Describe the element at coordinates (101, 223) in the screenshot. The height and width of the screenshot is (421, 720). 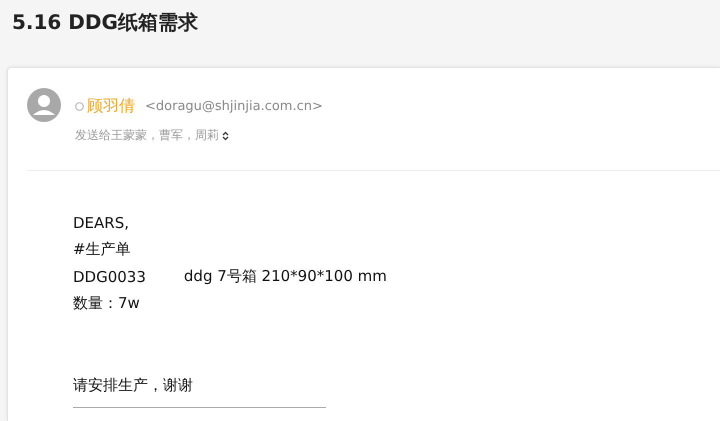
I see `body-text: DEARS,` at that location.